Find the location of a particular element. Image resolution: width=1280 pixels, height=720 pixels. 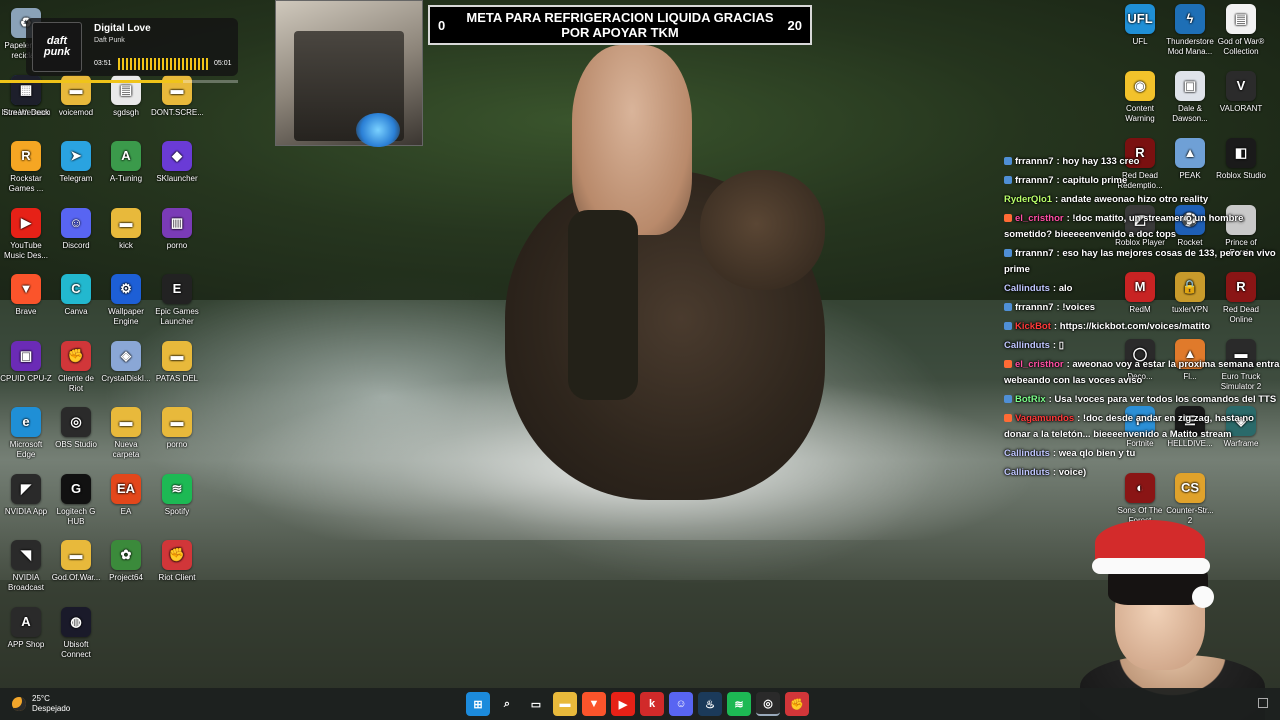

taskbar-apps: ⊞ ⌕ ▭ ▬ ▼ ▶ k ☺ ♨ ≋ ◎ ✊ is located at coordinates (637, 704).